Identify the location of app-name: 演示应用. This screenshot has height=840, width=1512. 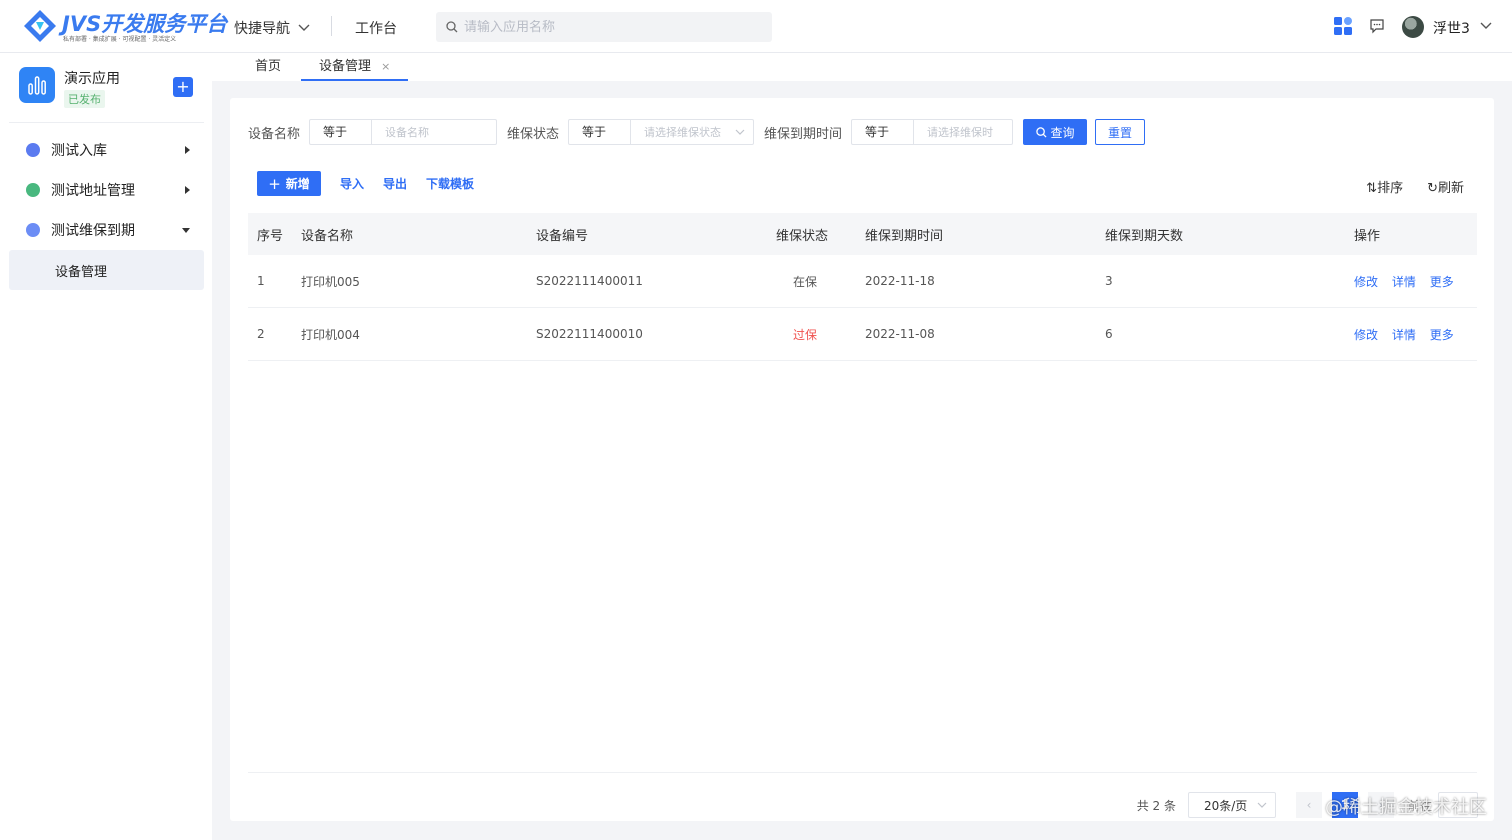
(92, 79).